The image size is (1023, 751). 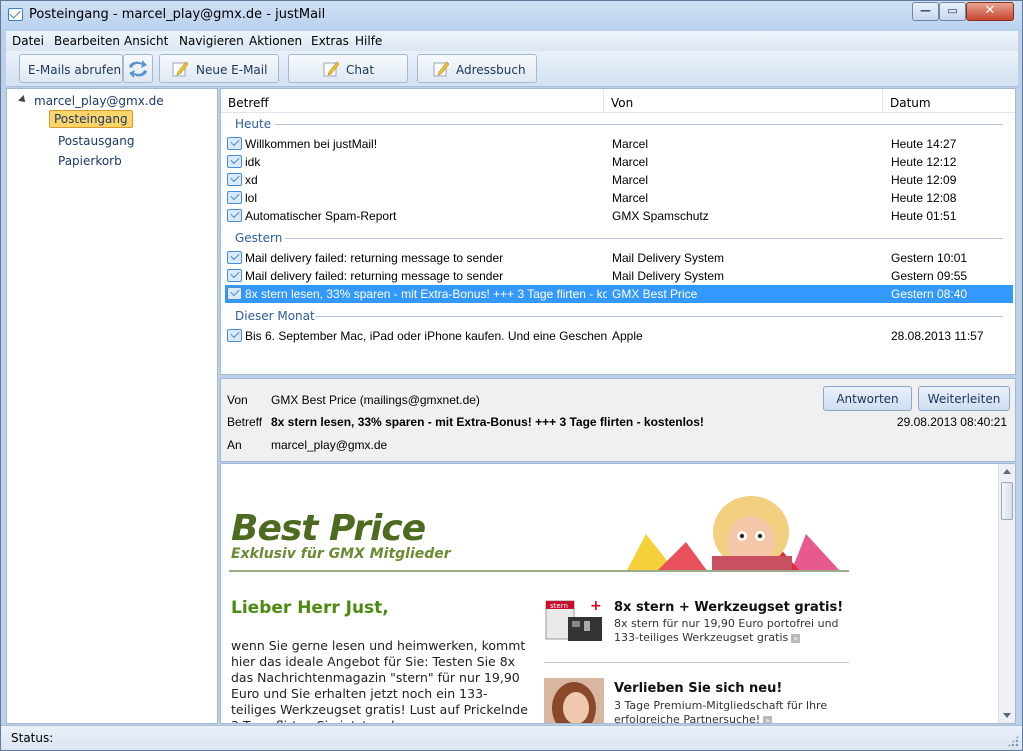 What do you see at coordinates (23, 100) in the screenshot?
I see `collapse-arrow-icon` at bounding box center [23, 100].